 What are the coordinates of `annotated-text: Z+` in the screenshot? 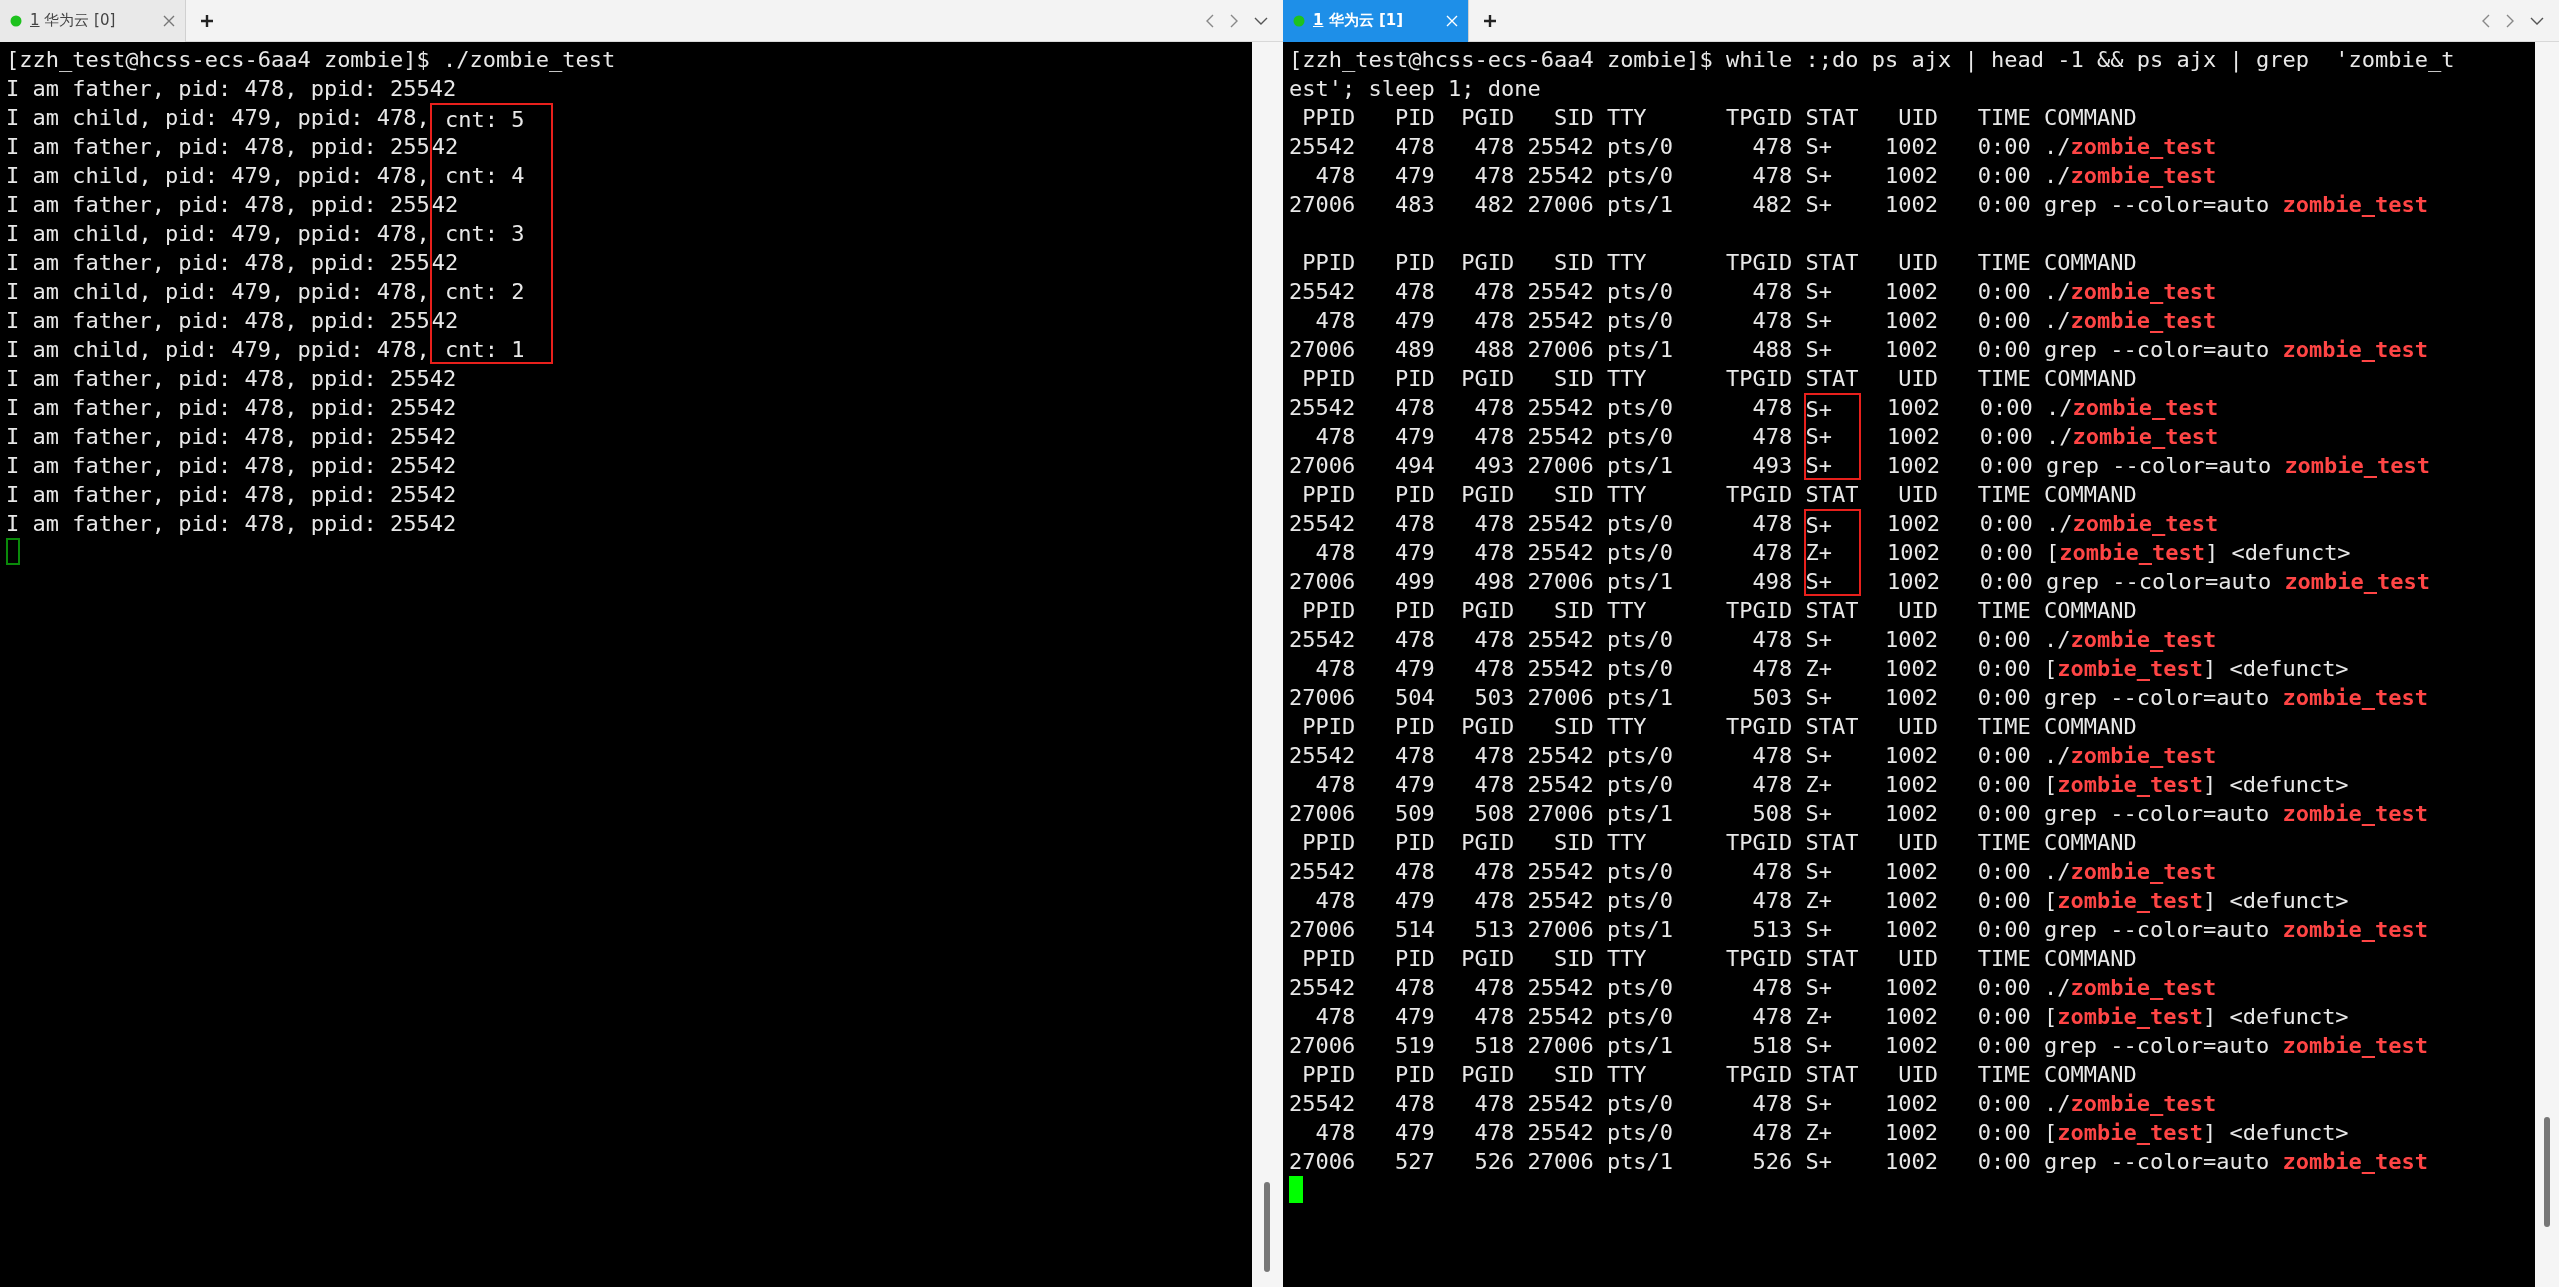 It's located at (1832, 552).